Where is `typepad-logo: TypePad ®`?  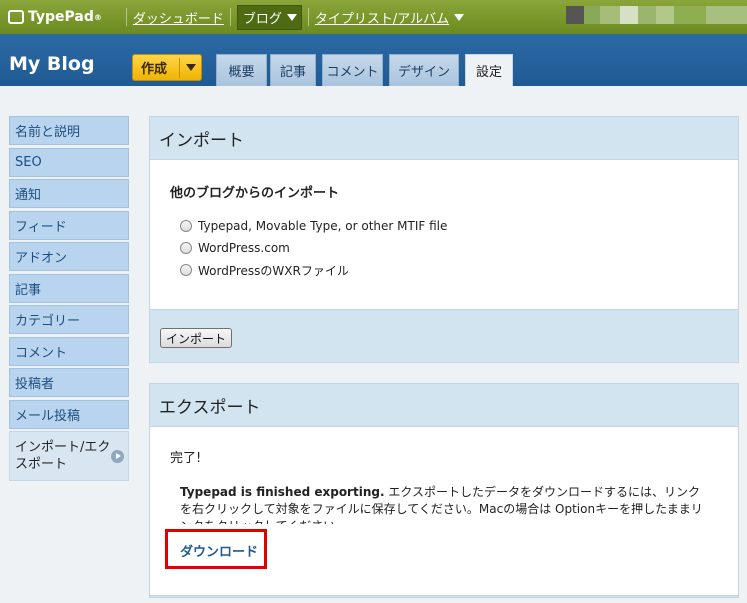
typepad-logo: TypePad ® is located at coordinates (55, 17).